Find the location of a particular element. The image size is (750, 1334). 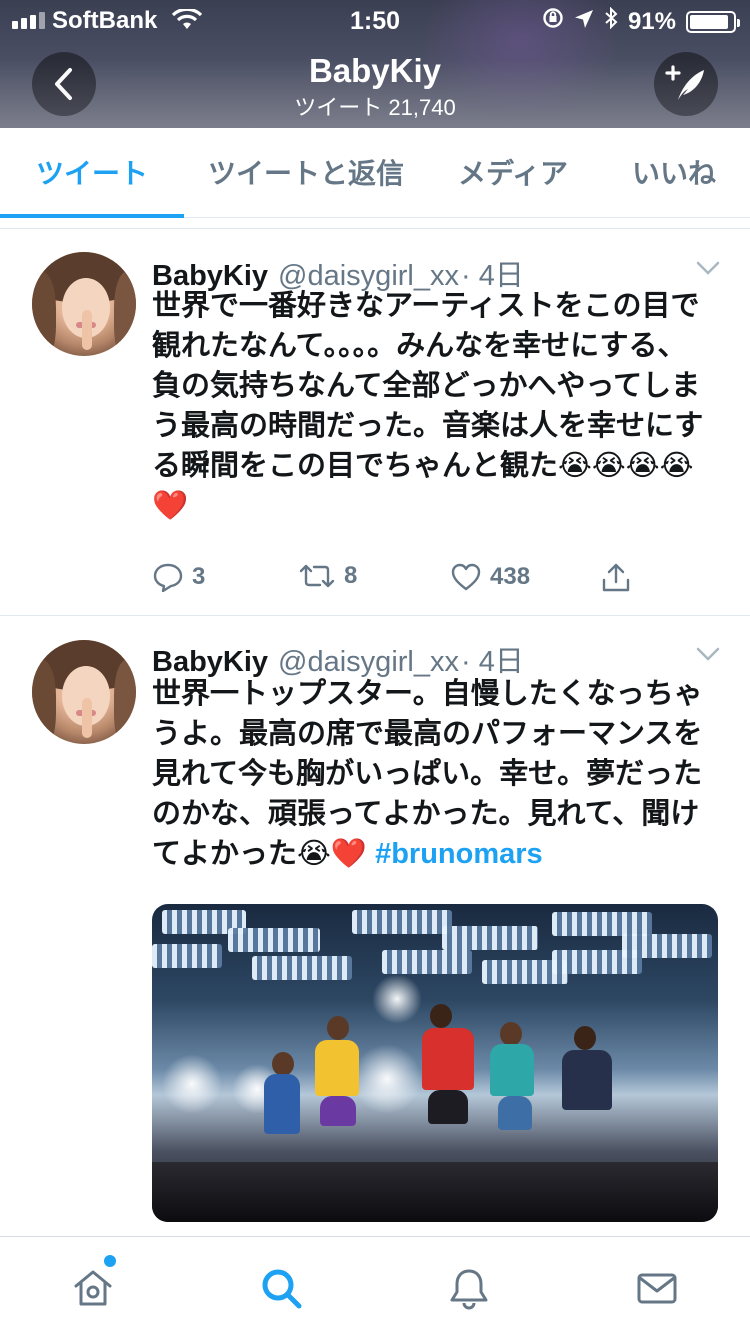

tab-media: メディア is located at coordinates (513, 172).